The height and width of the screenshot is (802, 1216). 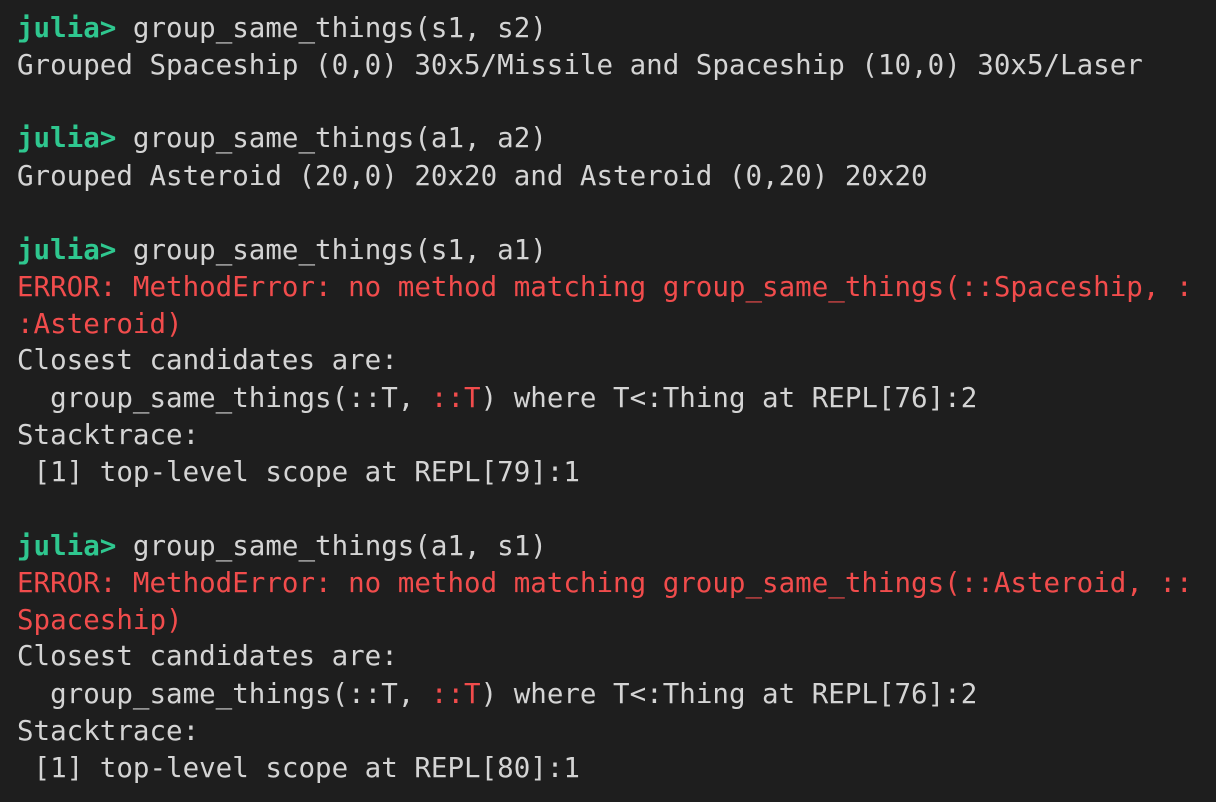 What do you see at coordinates (339, 28) in the screenshot?
I see `repl-command: group_same_things(s1, s2)` at bounding box center [339, 28].